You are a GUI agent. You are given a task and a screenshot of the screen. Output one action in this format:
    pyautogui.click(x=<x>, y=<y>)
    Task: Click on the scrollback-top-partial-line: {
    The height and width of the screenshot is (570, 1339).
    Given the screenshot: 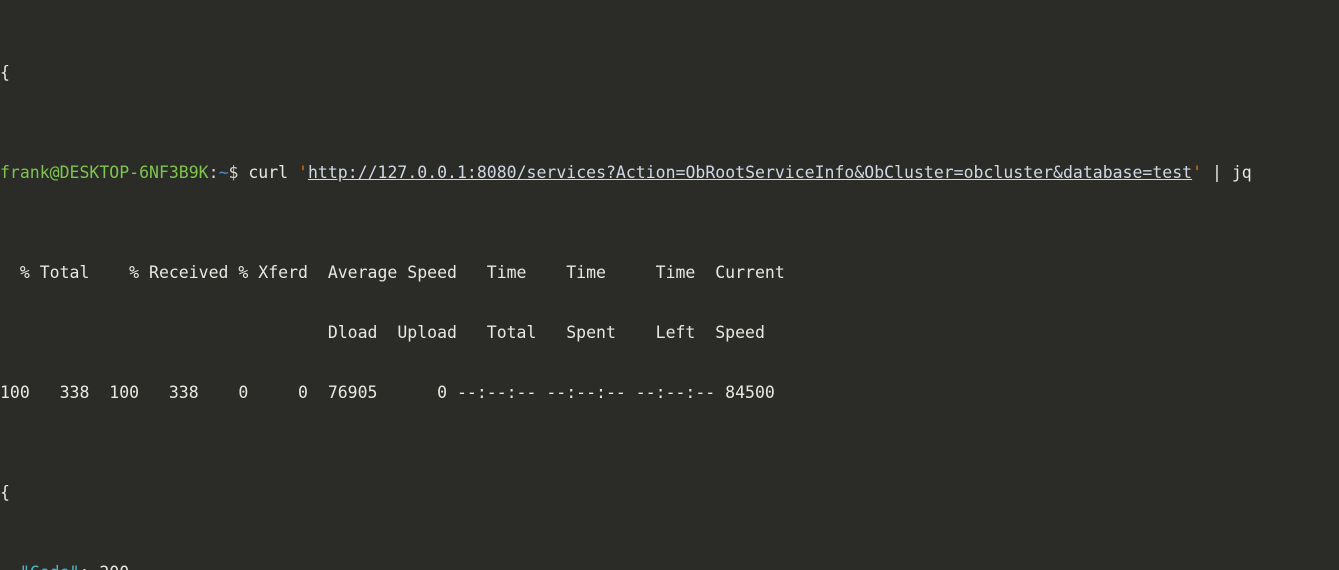 What is the action you would take?
    pyautogui.click(x=669, y=73)
    